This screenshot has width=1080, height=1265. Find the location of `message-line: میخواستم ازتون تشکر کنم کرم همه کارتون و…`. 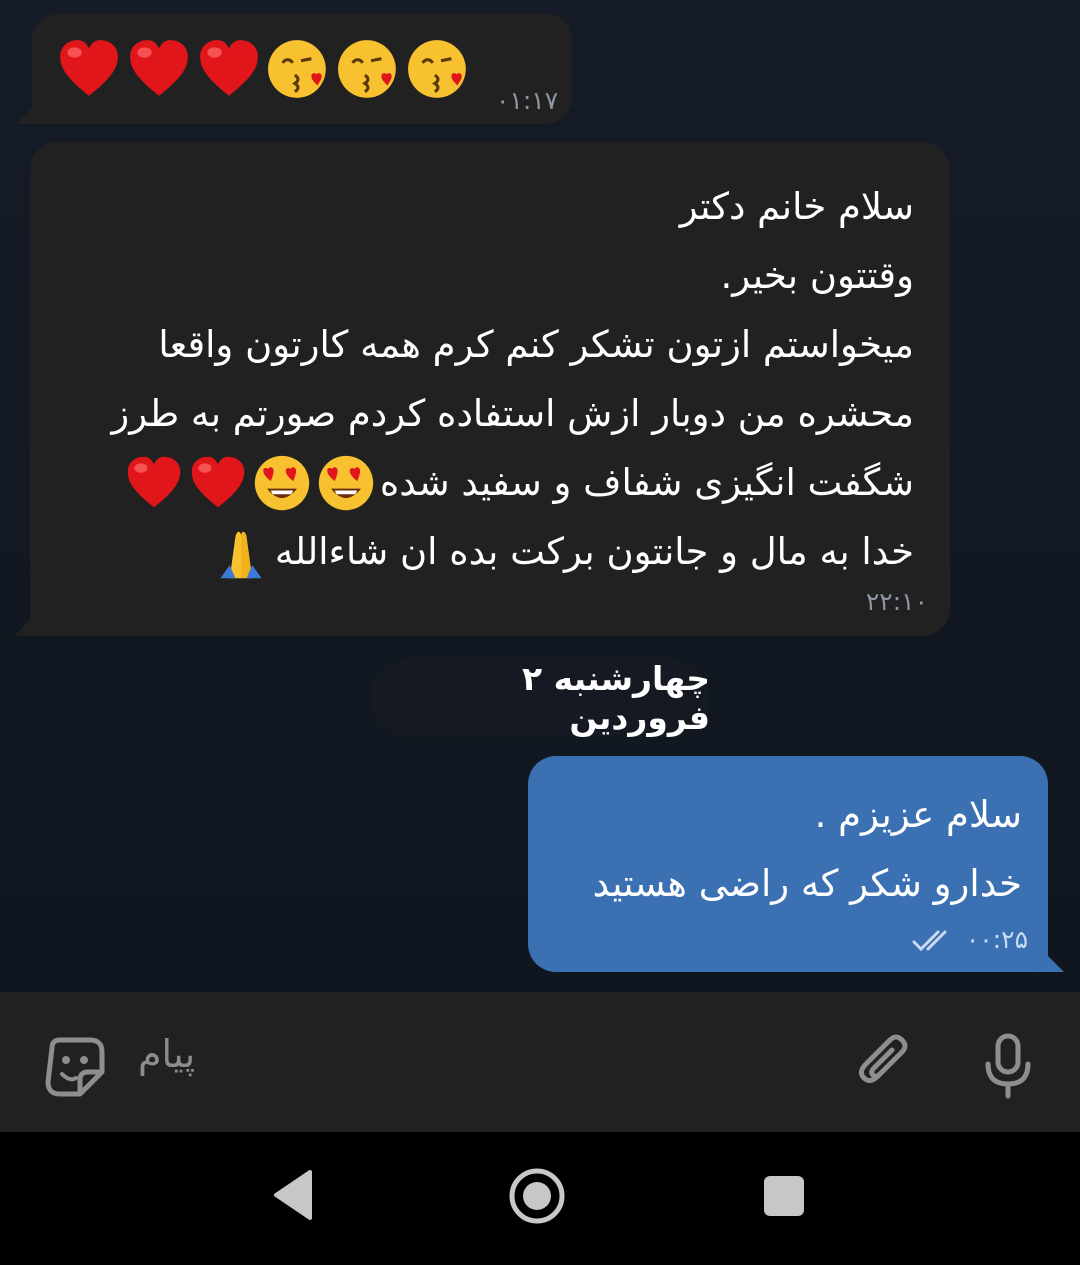

message-line: میخواستم ازتون تشکر کنم کرم همه کارتون و… is located at coordinates (536, 344).